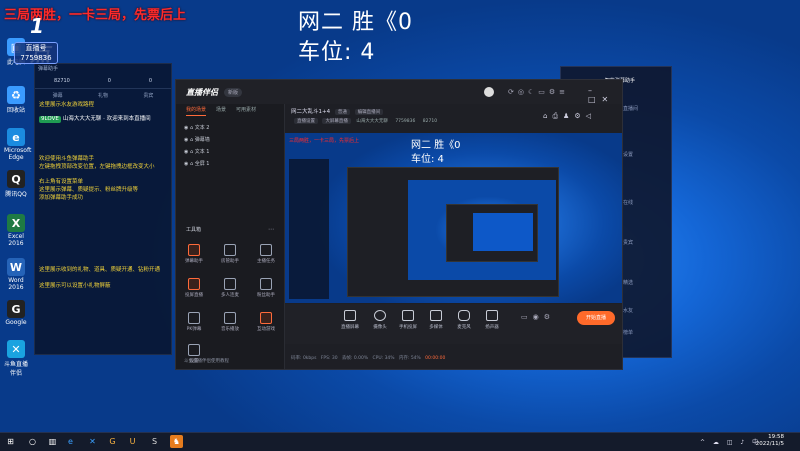 The height and width of the screenshot is (451, 800). What do you see at coordinates (230, 110) in the screenshot?
I see `scene-tabs: 我的场景 场景 可用素材` at bounding box center [230, 110].